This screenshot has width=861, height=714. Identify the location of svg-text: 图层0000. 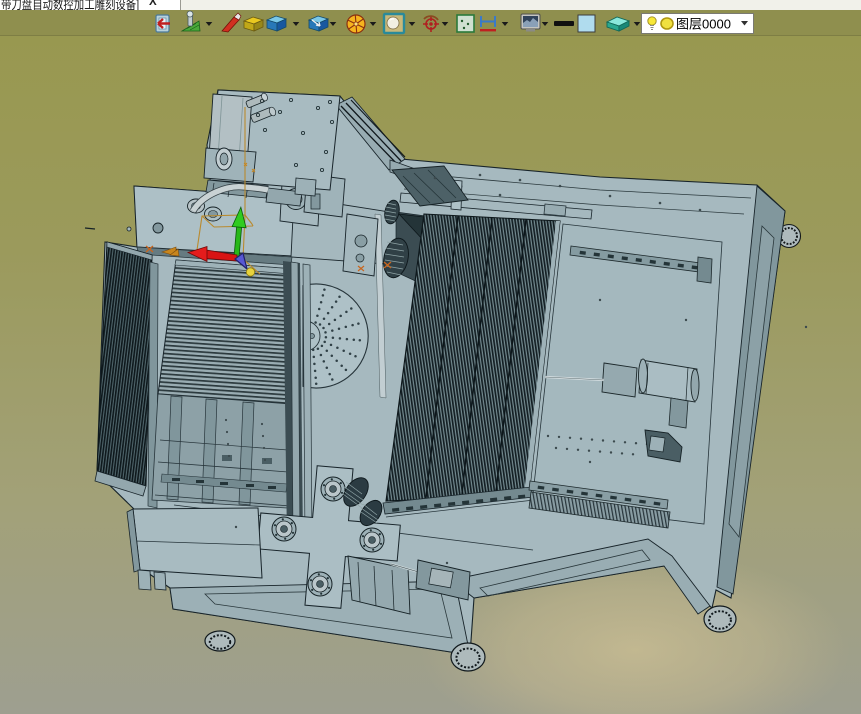
(703, 24).